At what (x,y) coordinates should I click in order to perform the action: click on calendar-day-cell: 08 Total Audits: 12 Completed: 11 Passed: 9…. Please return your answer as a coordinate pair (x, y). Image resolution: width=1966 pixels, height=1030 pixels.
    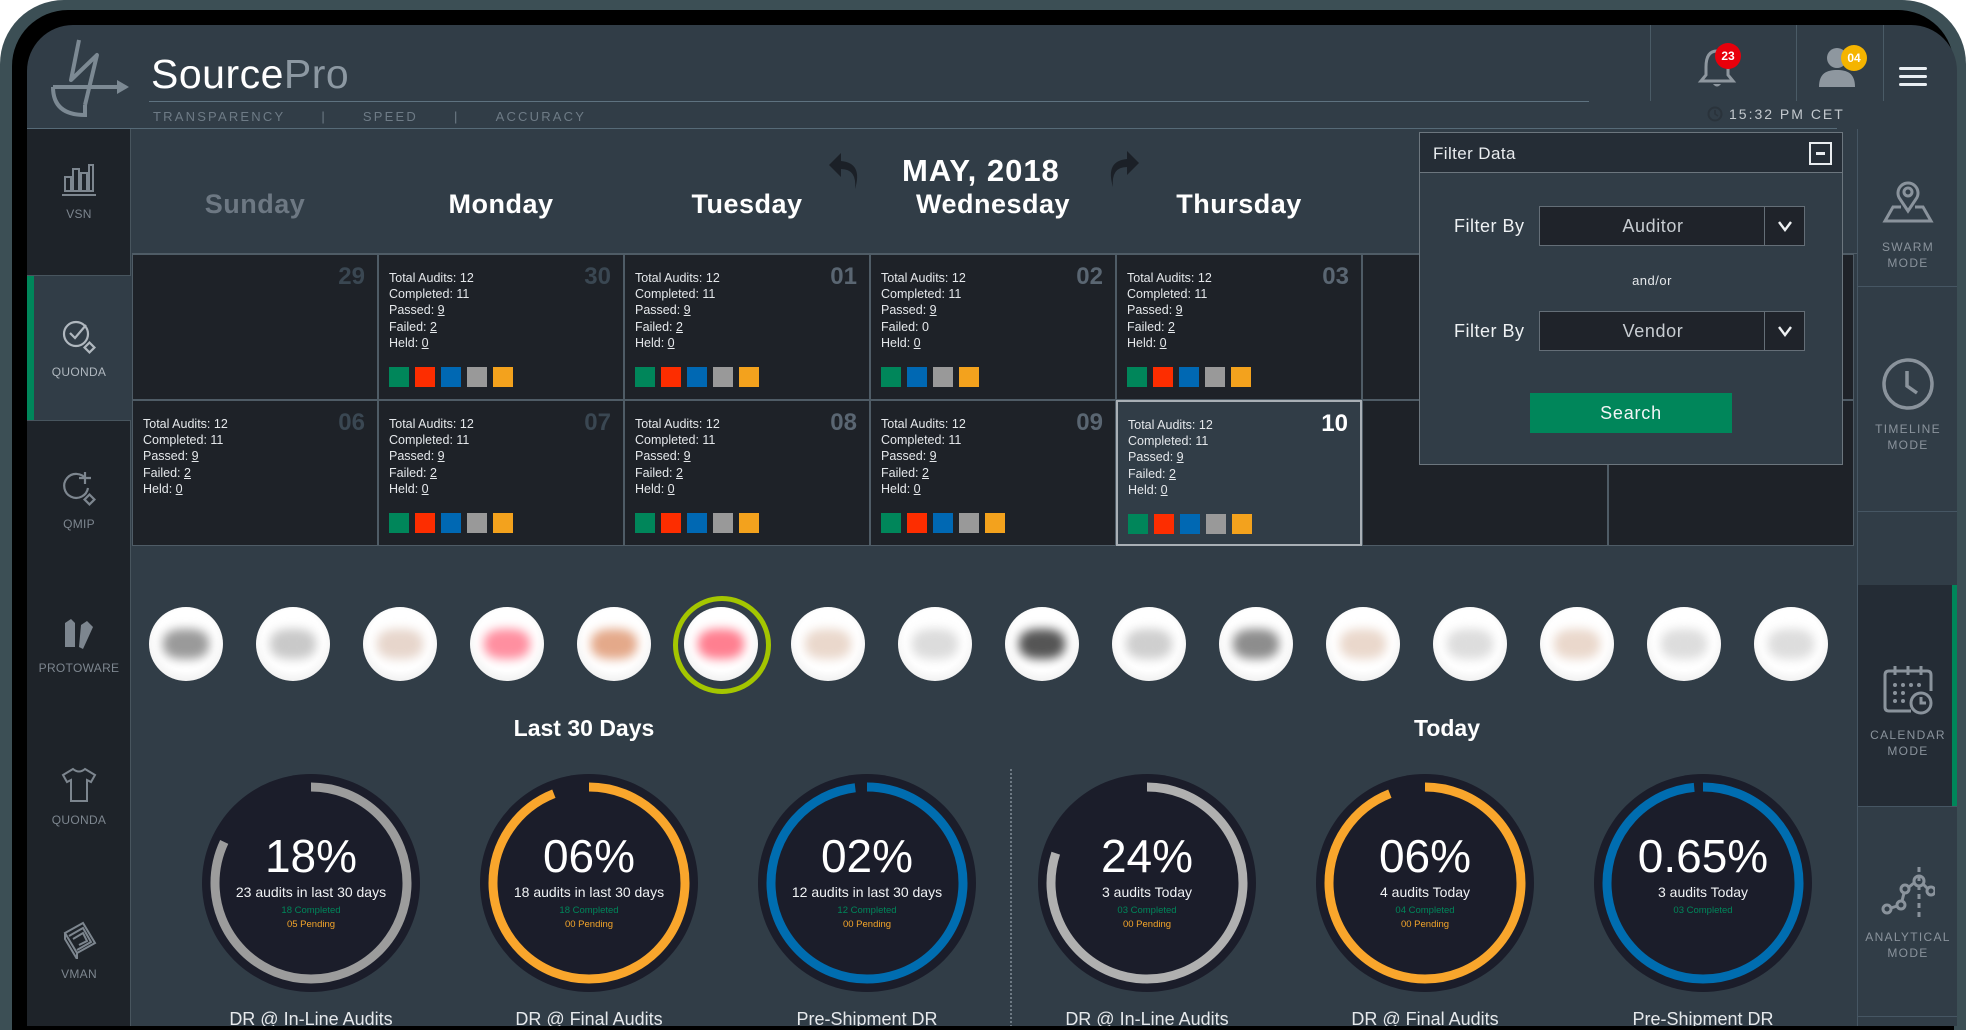
    Looking at the image, I should click on (747, 473).